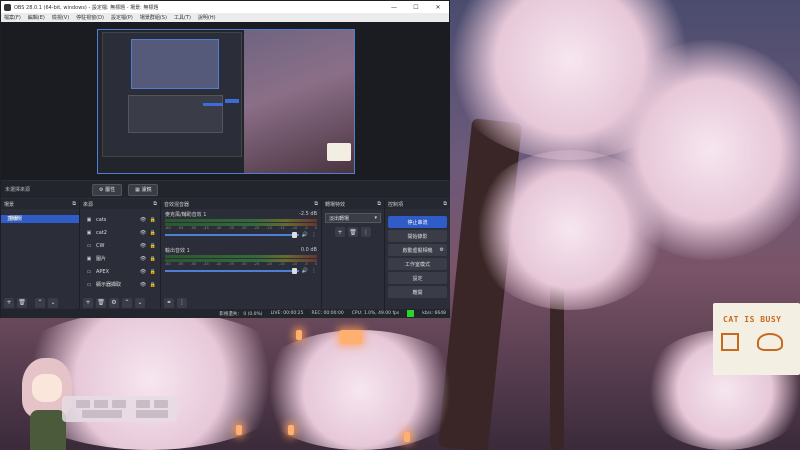 The height and width of the screenshot is (450, 800). Describe the element at coordinates (207, 17) in the screenshot. I see `menu-help: 說明(H)` at that location.